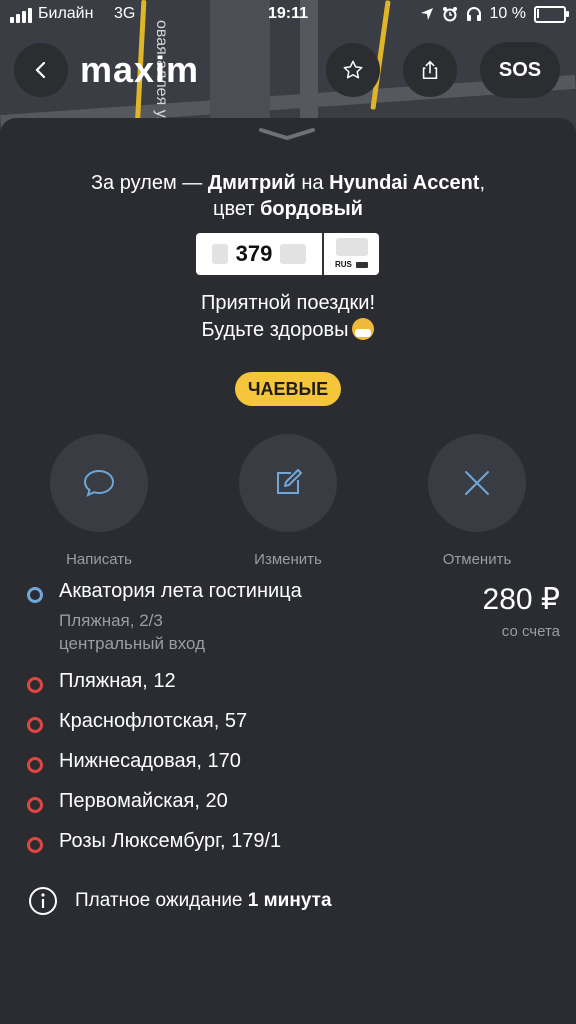  Describe the element at coordinates (117, 681) in the screenshot. I see `stop-address: Пляжная, 12` at that location.